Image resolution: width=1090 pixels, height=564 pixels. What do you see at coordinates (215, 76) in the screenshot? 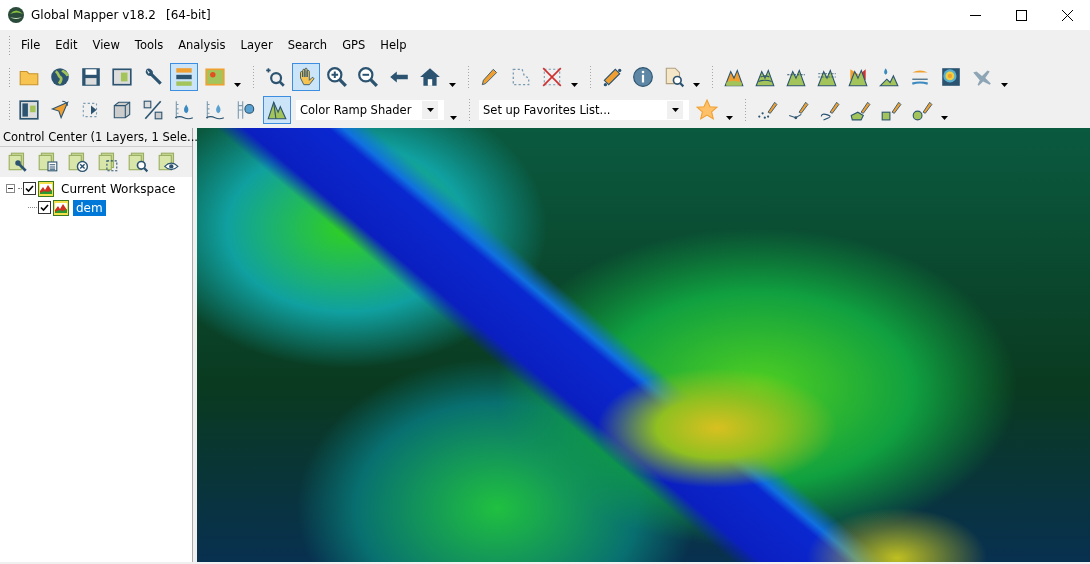
I see `map-icon` at bounding box center [215, 76].